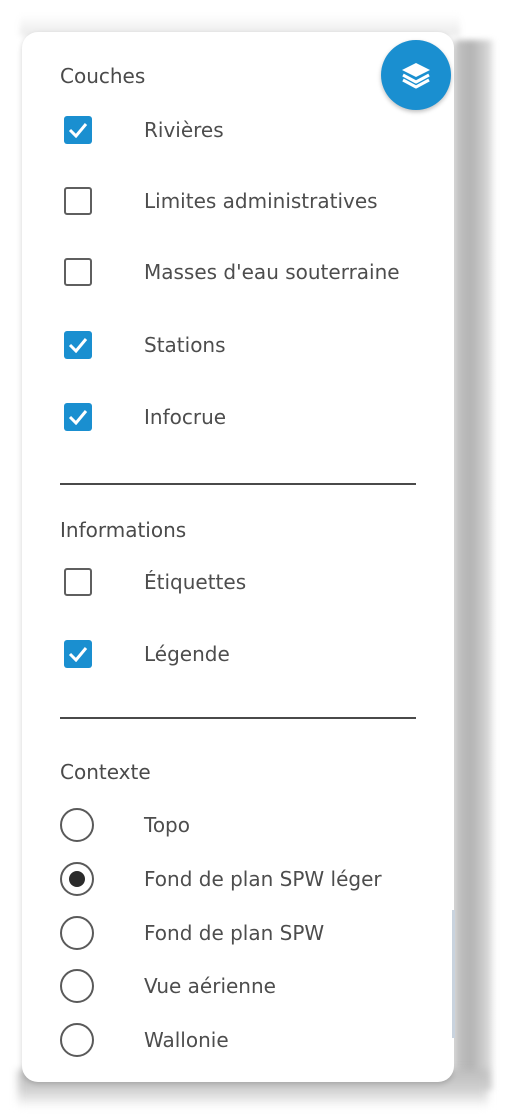 The width and height of the screenshot is (506, 1118). Describe the element at coordinates (123, 530) in the screenshot. I see `section-title-informations: Informations` at that location.